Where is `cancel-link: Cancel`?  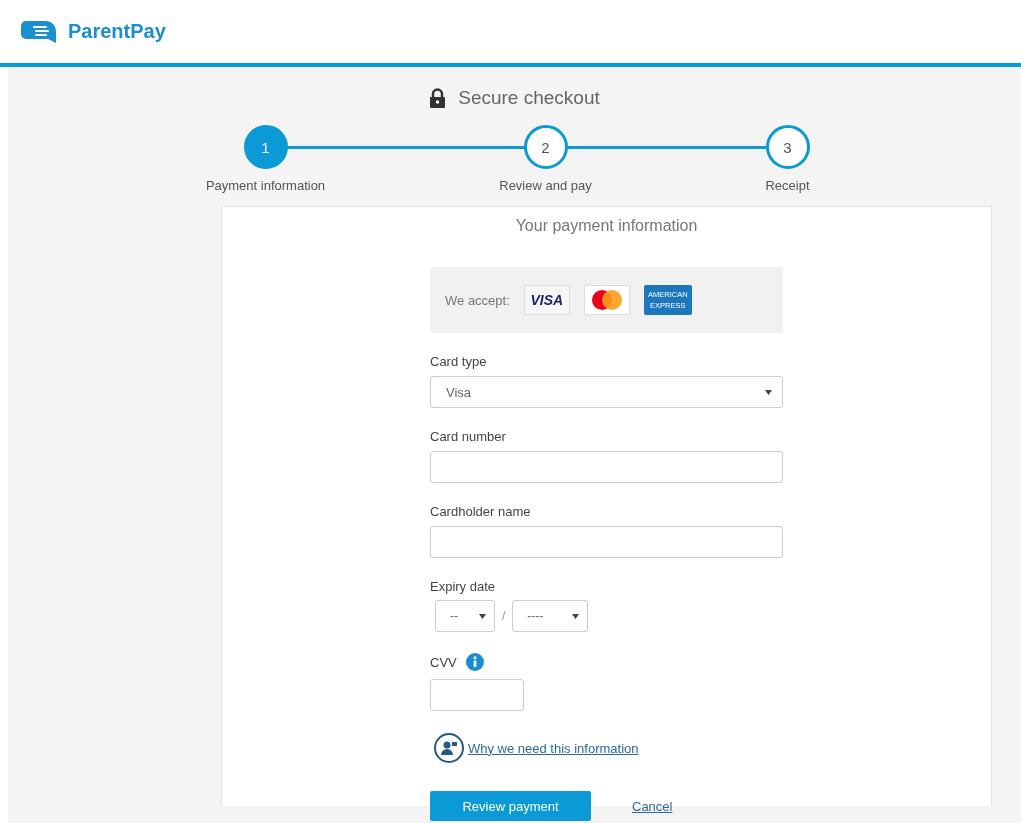 cancel-link: Cancel is located at coordinates (652, 806).